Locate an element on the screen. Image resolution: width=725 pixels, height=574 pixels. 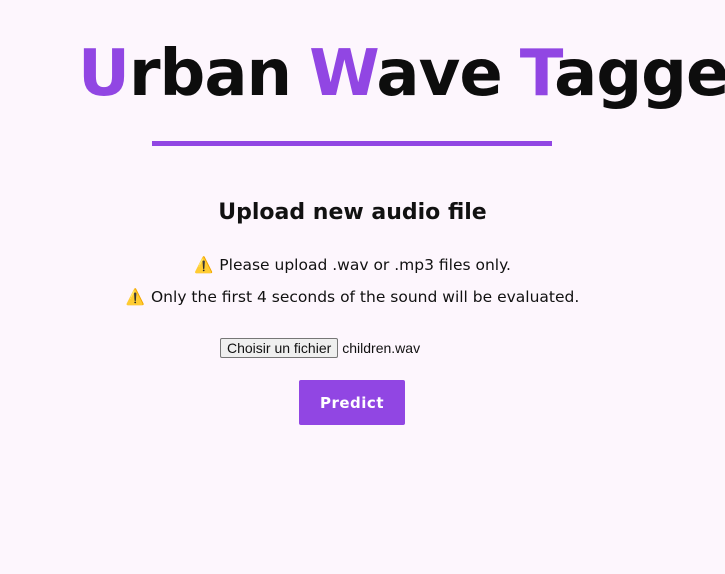
predict-button: Predict is located at coordinates (352, 402).